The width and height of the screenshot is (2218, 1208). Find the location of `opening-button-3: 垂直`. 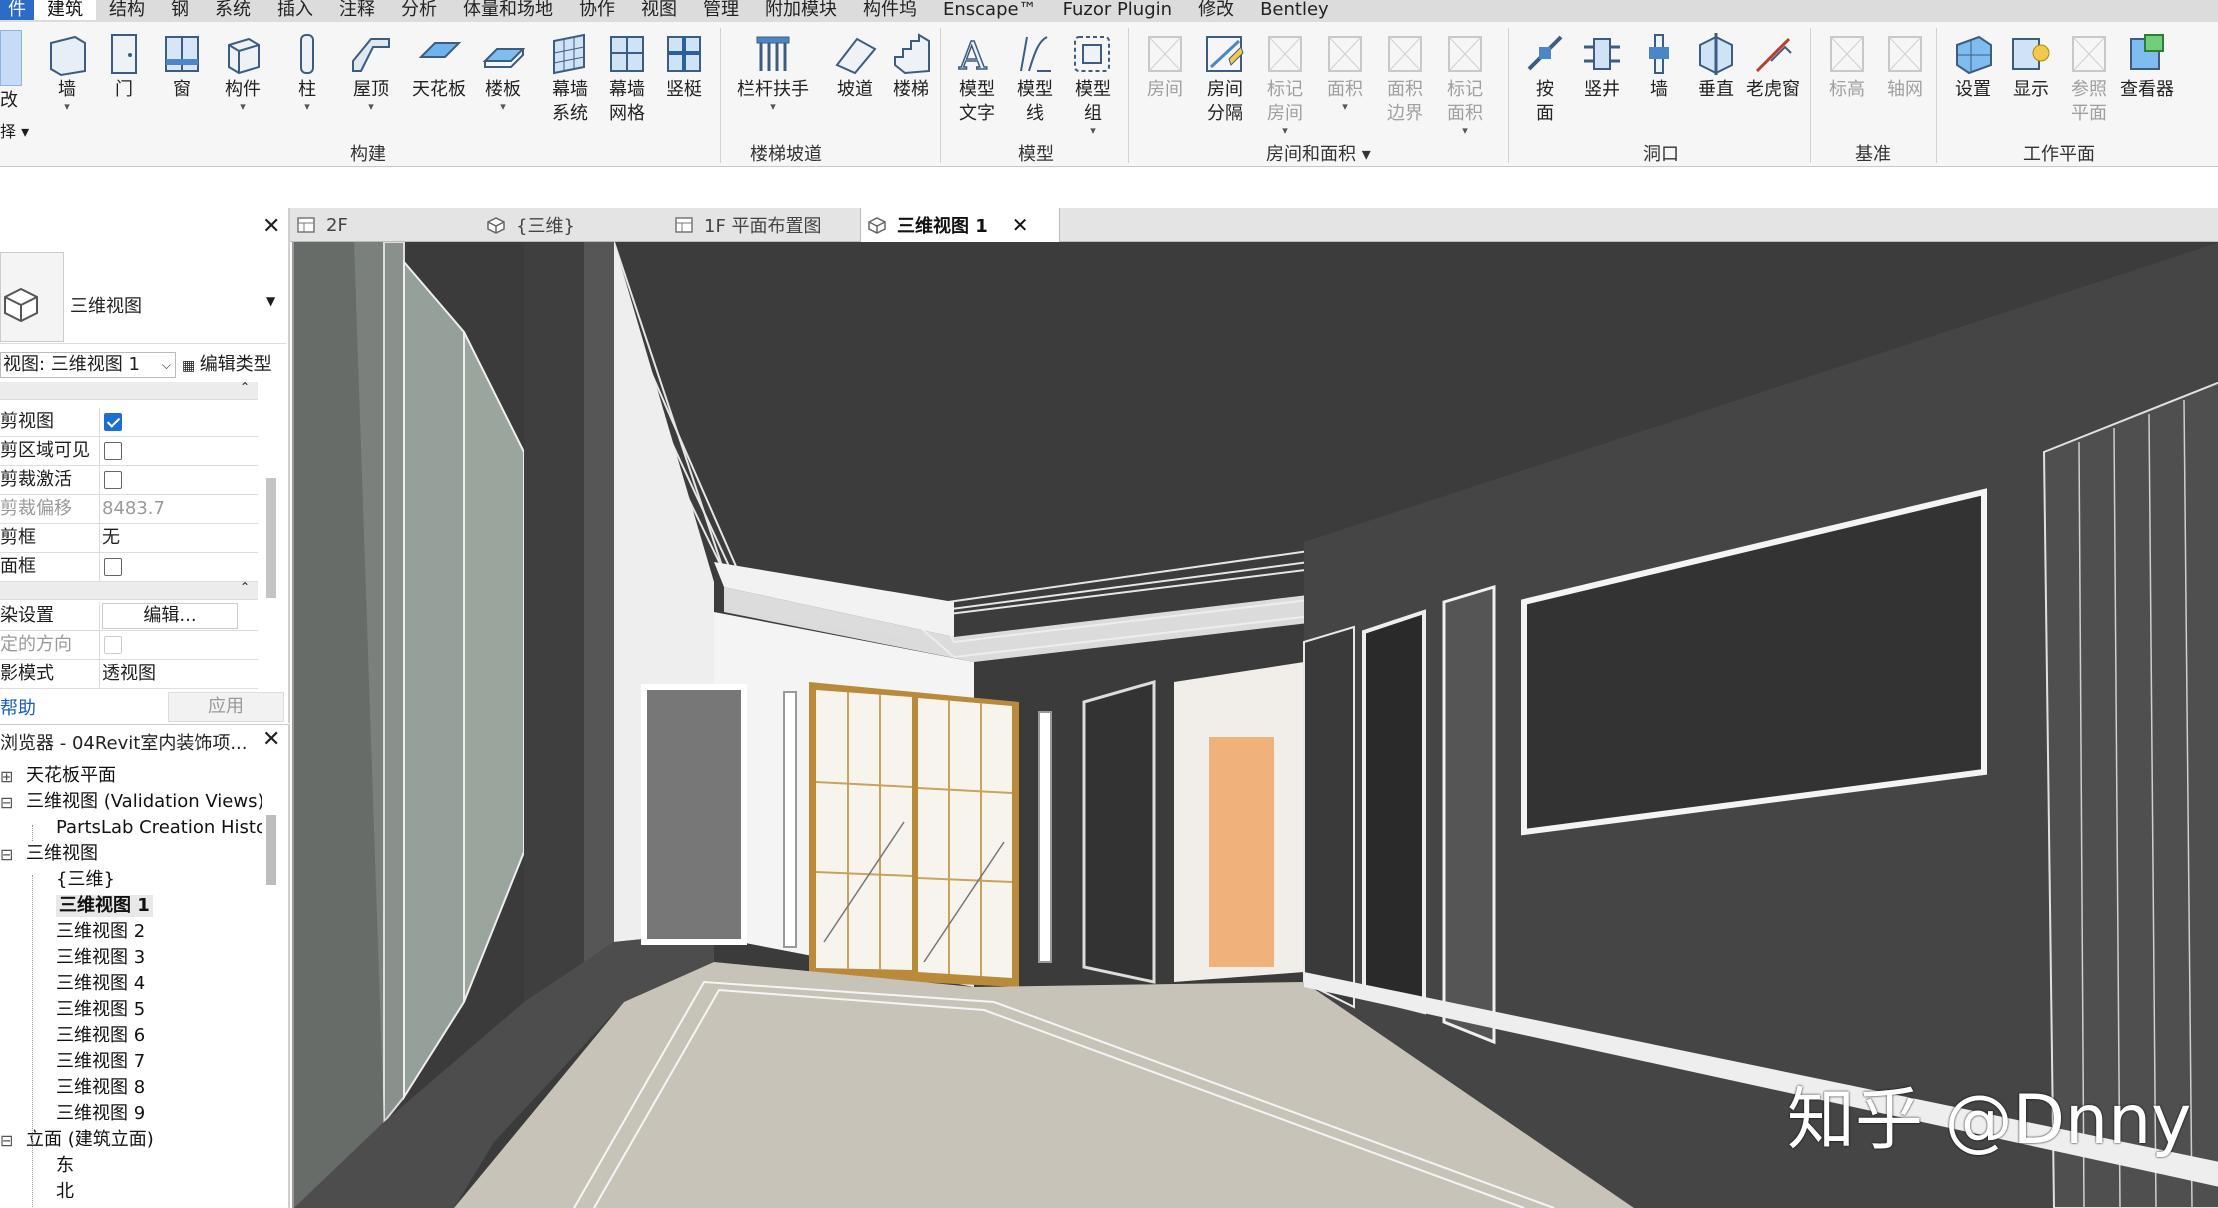

opening-button-3: 垂直 is located at coordinates (1716, 66).